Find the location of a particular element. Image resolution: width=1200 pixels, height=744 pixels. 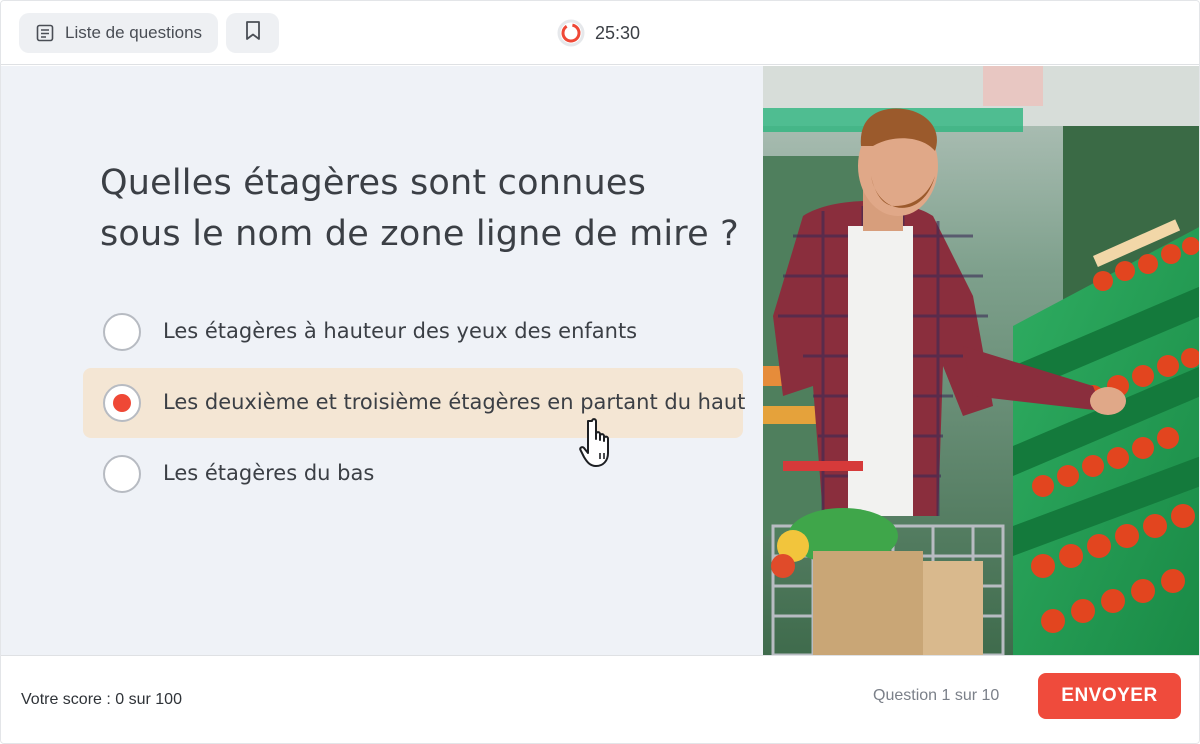

countdown-ring-icon is located at coordinates (571, 33).